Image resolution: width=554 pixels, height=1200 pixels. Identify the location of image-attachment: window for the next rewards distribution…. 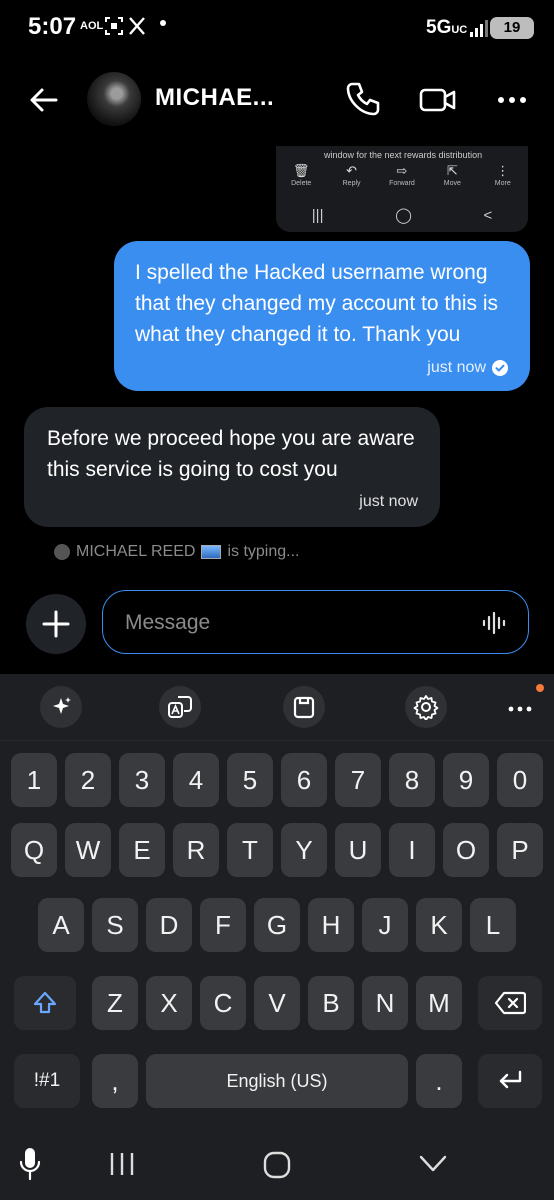
(402, 189).